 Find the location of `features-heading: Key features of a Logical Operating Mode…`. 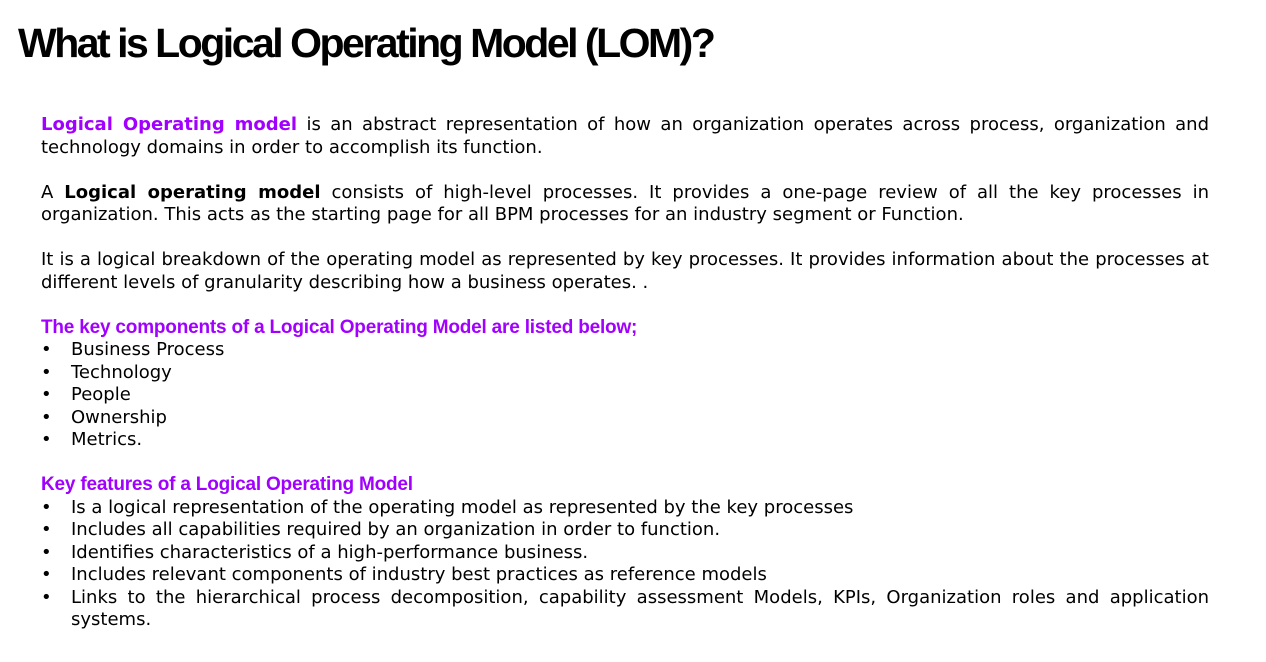

features-heading: Key features of a Logical Operating Mode… is located at coordinates (227, 484).